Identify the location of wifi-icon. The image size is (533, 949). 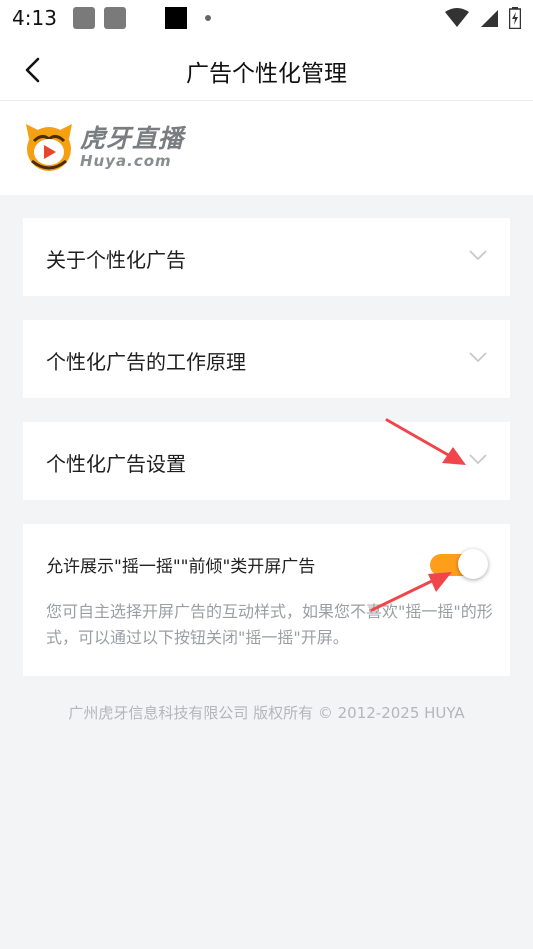
(457, 17).